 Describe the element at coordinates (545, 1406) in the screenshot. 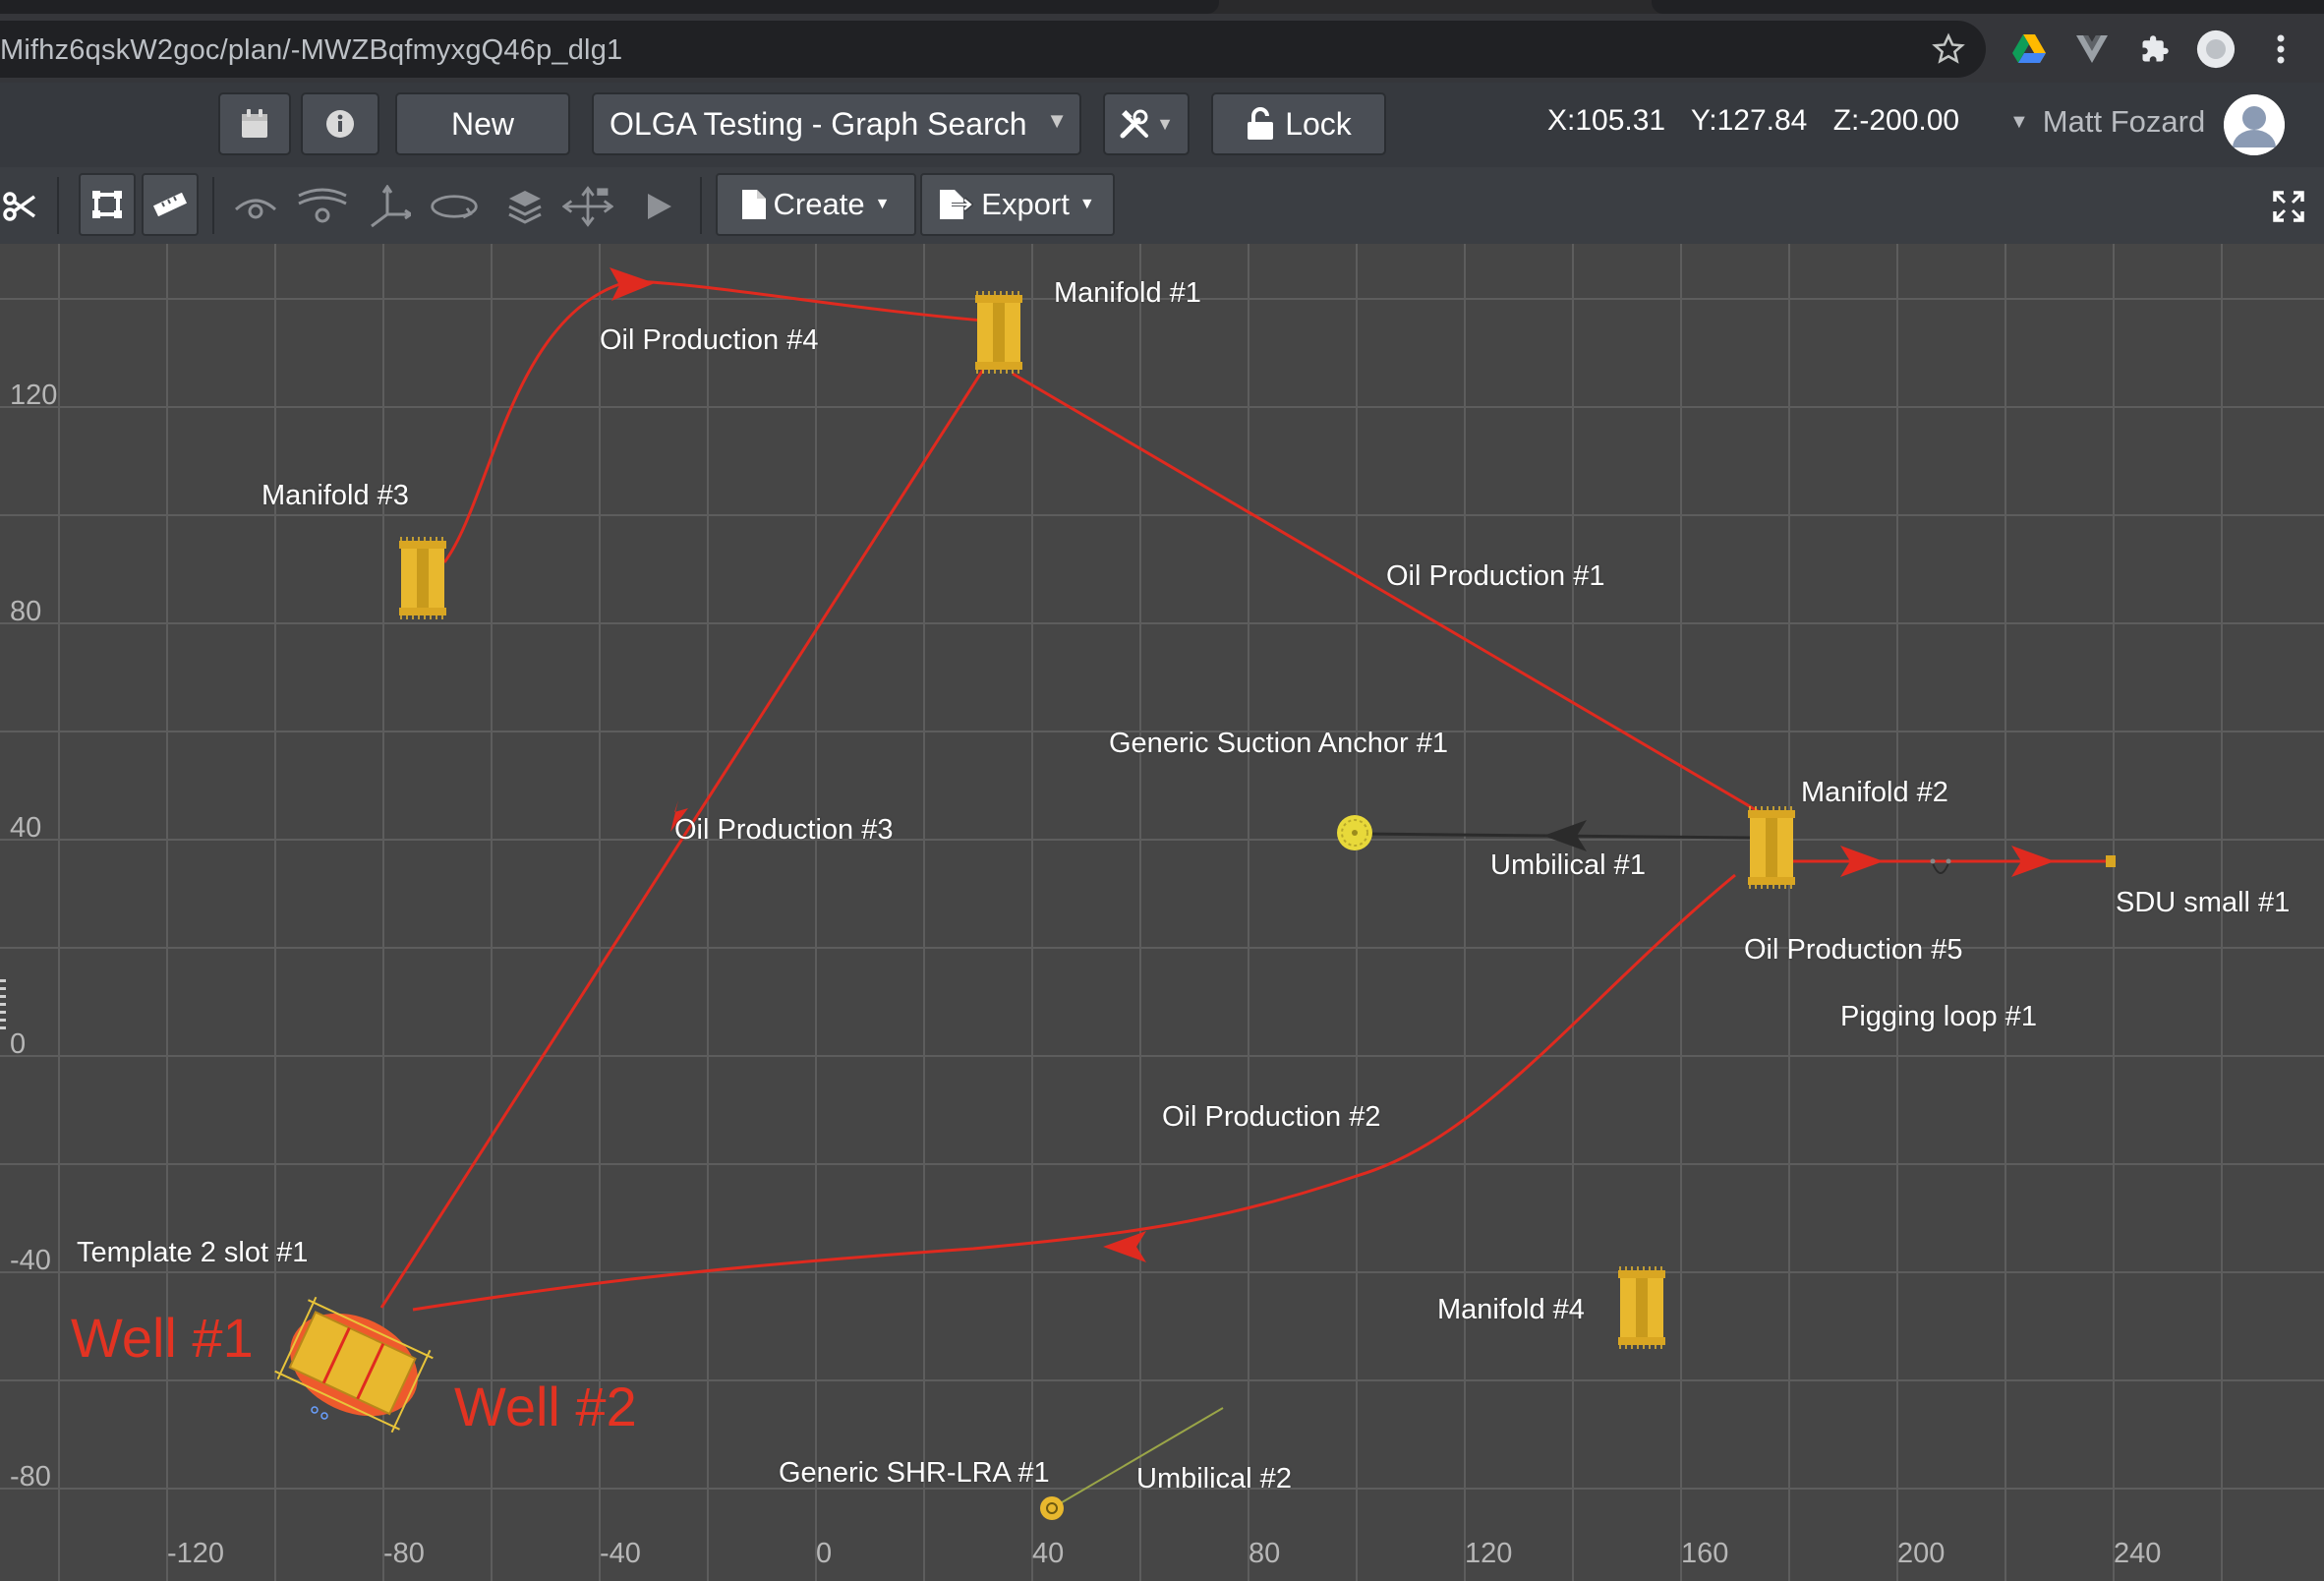

I see `label-well-2: Well #2` at that location.